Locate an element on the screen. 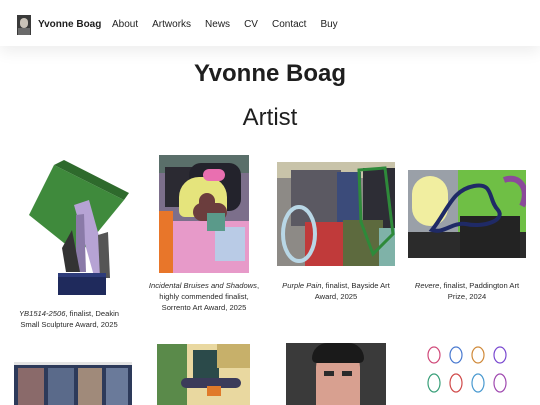 This screenshot has height=405, width=540. caption-text: , finalist, Paddington Art Prize, 2024 is located at coordinates (479, 291).